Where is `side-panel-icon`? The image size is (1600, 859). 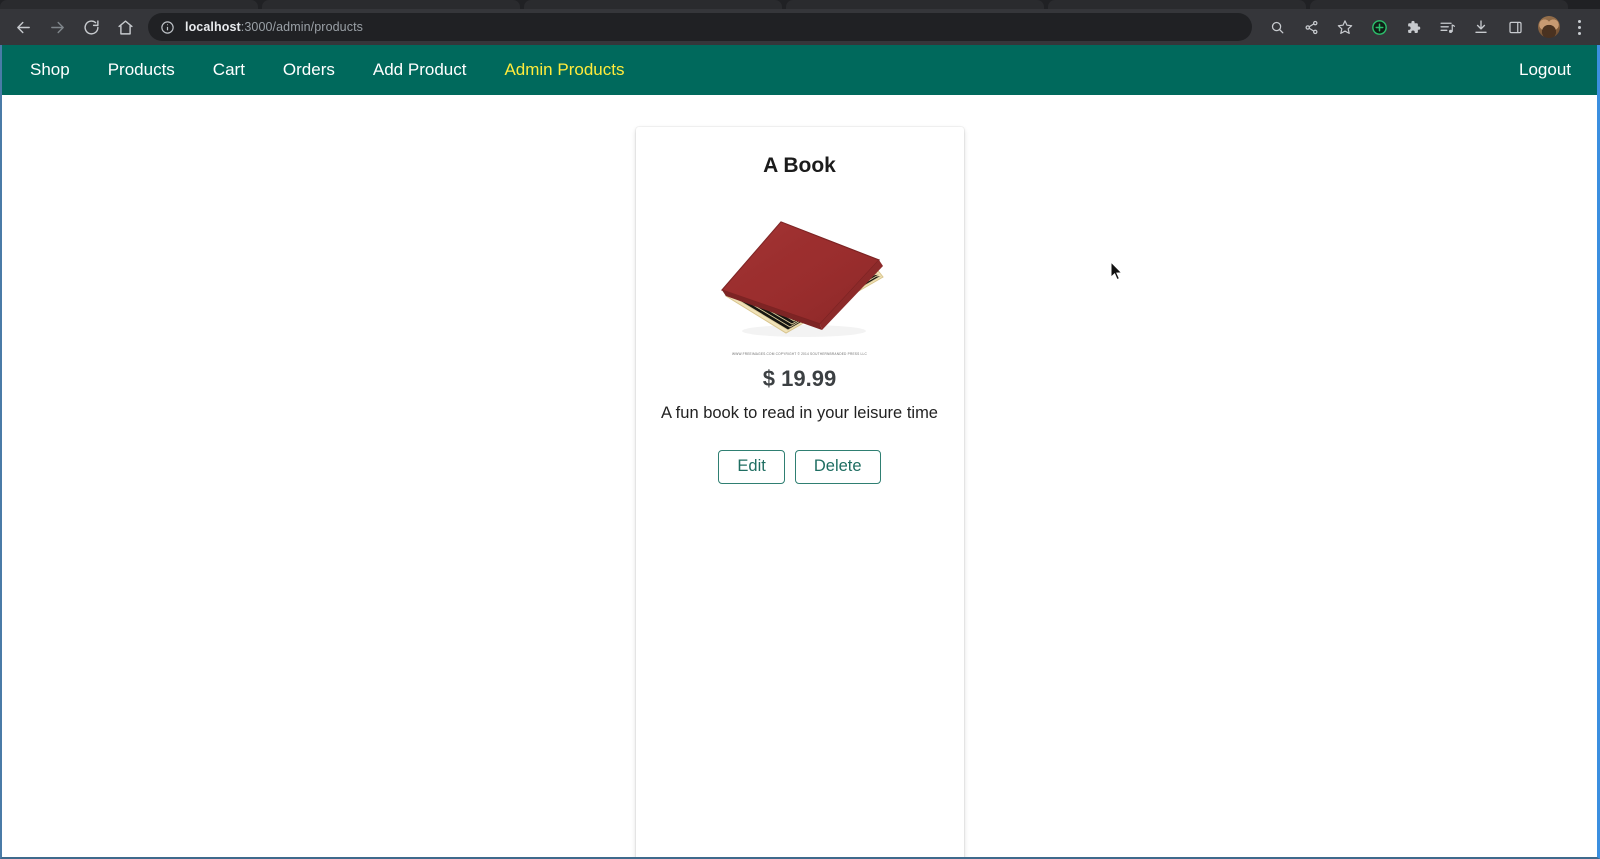
side-panel-icon is located at coordinates (1515, 27).